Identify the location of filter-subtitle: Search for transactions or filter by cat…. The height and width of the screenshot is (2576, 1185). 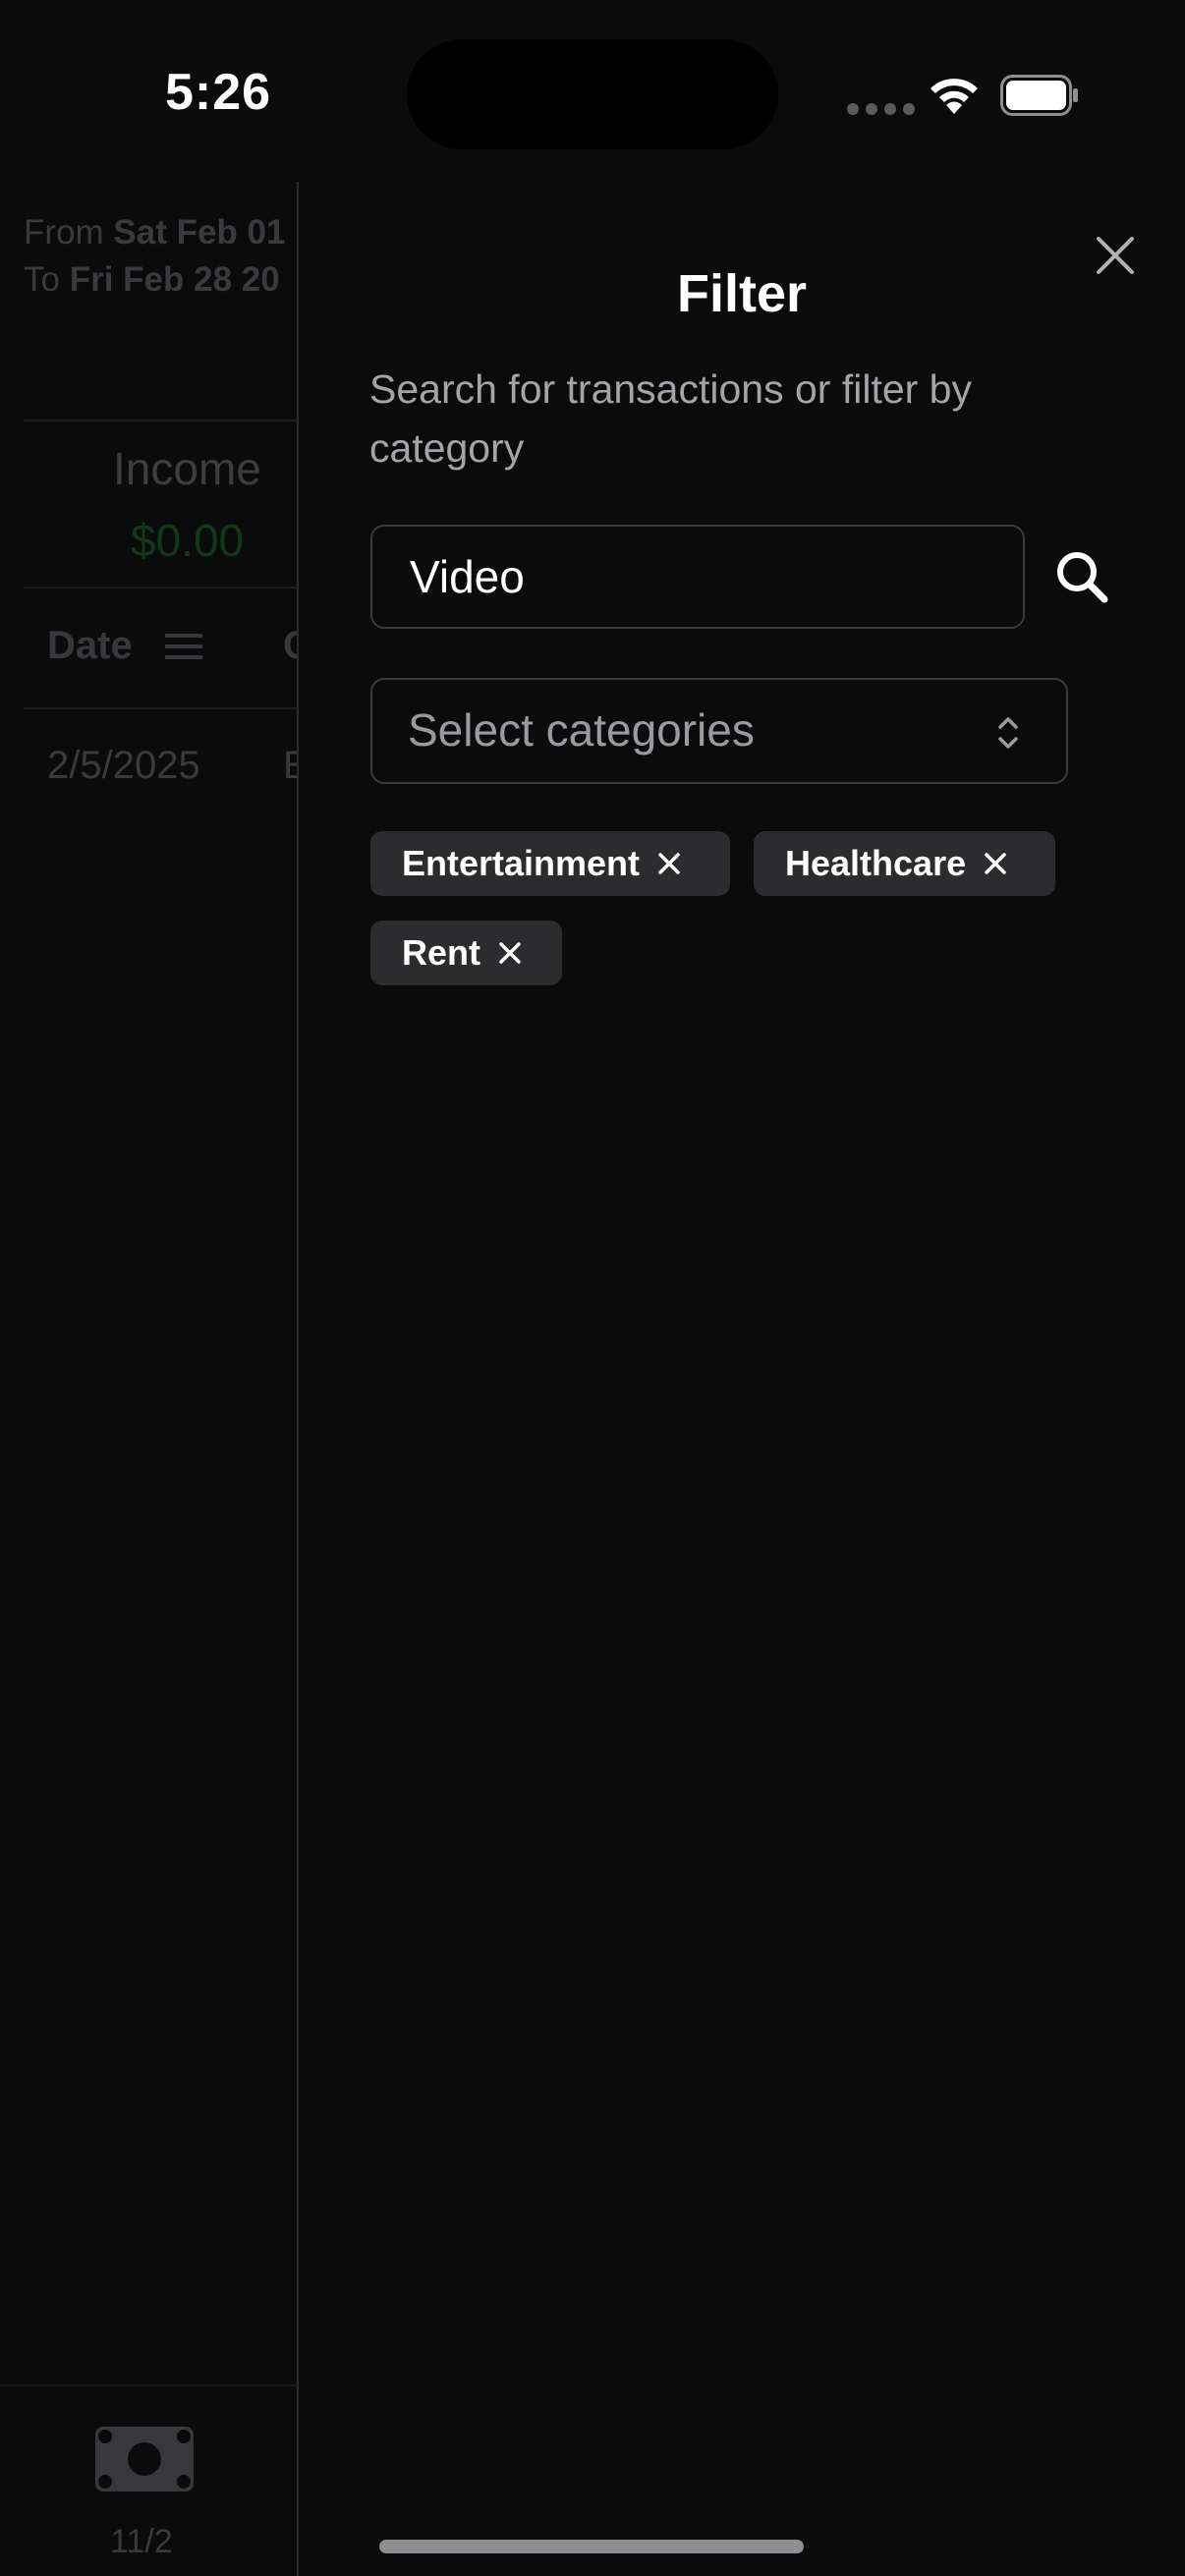
(670, 418).